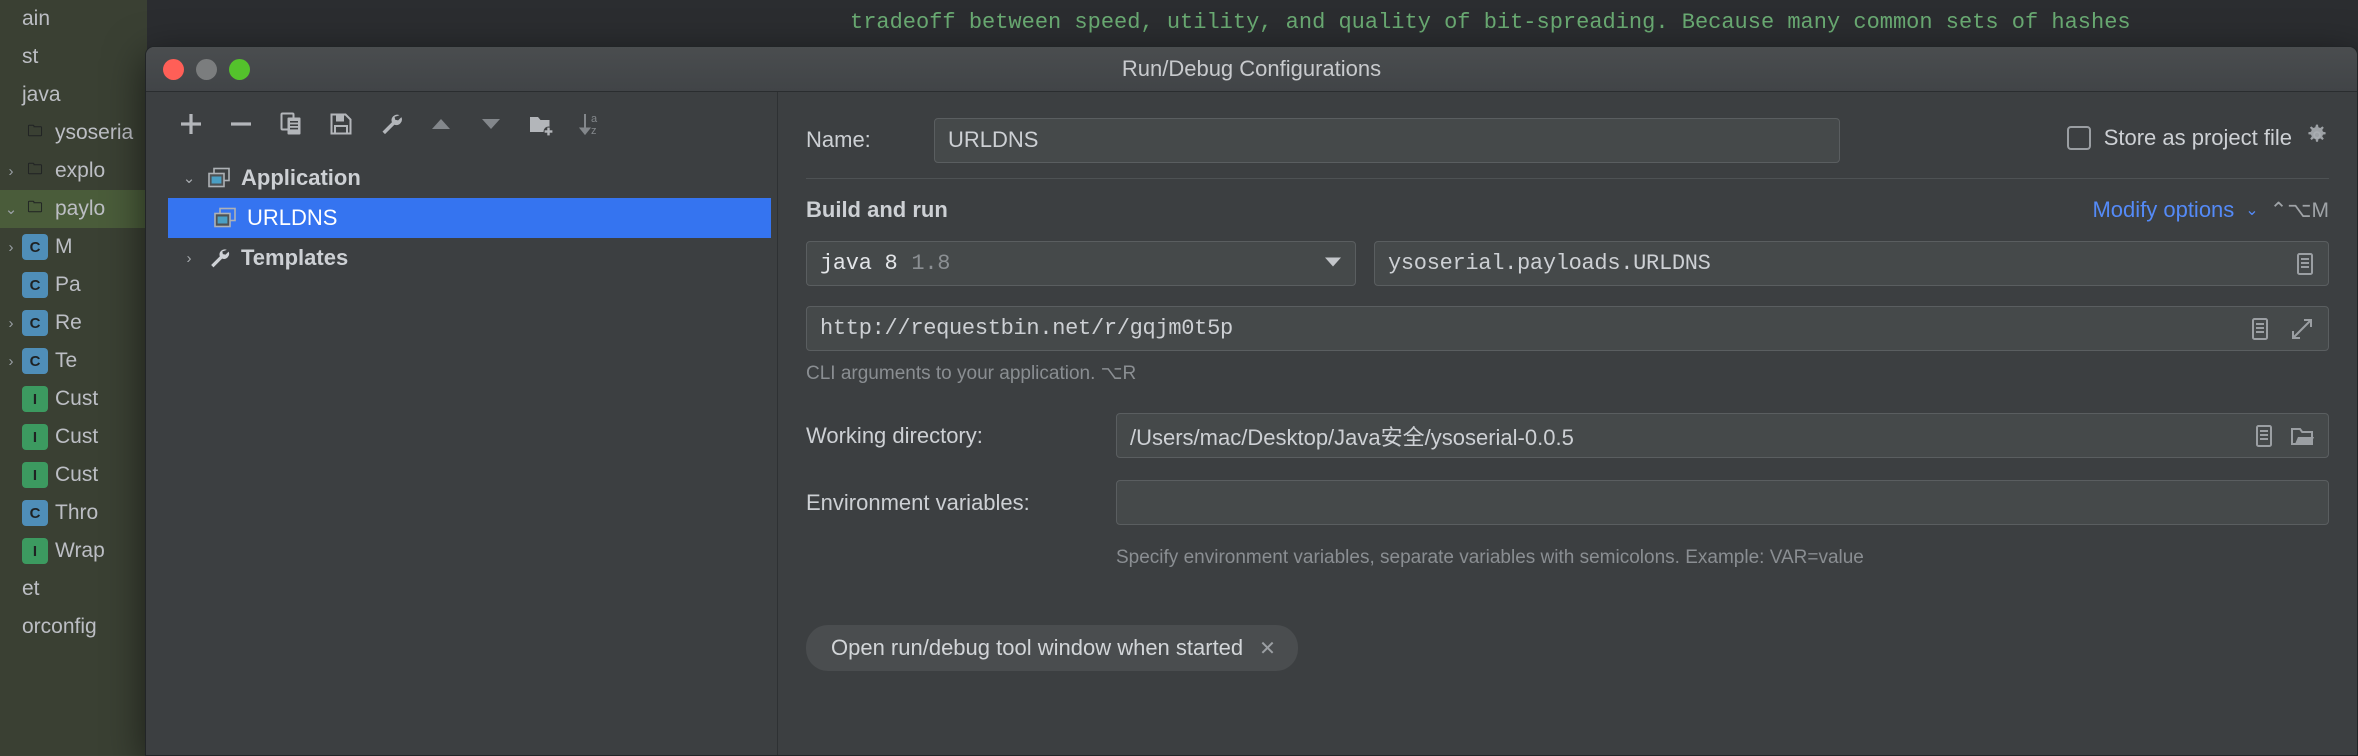 Image resolution: width=2358 pixels, height=756 pixels. What do you see at coordinates (469, 178) in the screenshot?
I see `configuration-tree-item: ⌄ Application` at bounding box center [469, 178].